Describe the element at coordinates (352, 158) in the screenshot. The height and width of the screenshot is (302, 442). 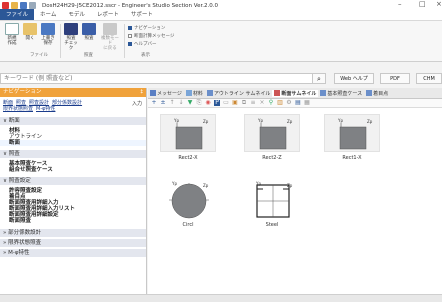
I see `shape-name: Rect1-X` at that location.